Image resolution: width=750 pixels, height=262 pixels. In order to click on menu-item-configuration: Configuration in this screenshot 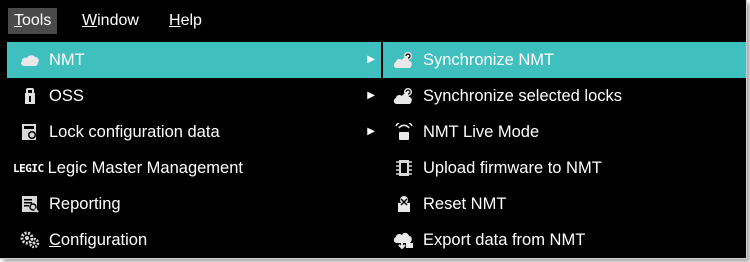, I will do `click(194, 240)`.